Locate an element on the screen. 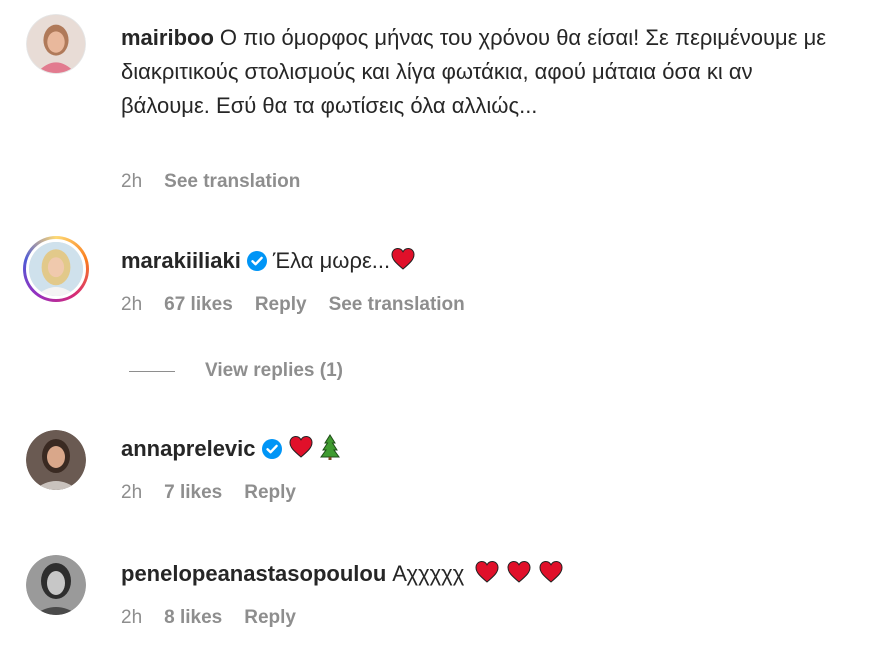 This screenshot has height=653, width=880. avatar-story-ring is located at coordinates (56, 269).